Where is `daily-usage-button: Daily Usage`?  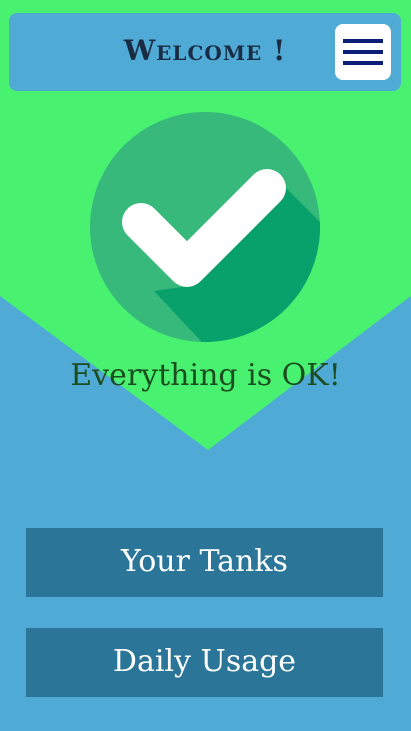 daily-usage-button: Daily Usage is located at coordinates (204, 662).